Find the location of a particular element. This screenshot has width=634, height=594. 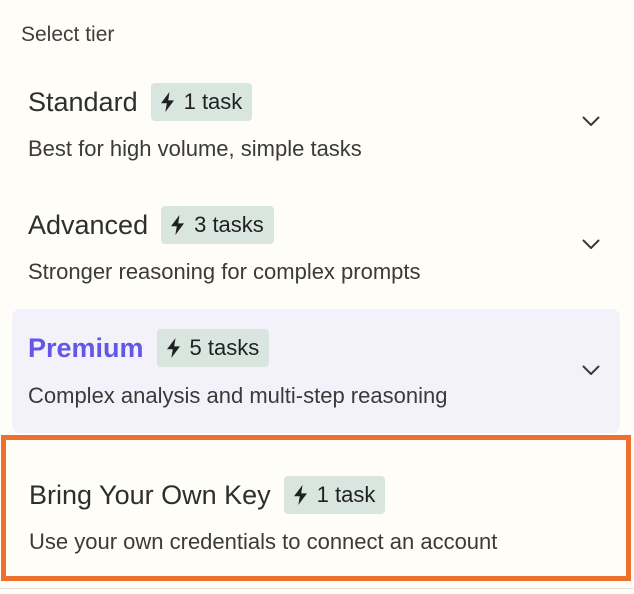

task-cost-badge: 5 tasks is located at coordinates (213, 348).